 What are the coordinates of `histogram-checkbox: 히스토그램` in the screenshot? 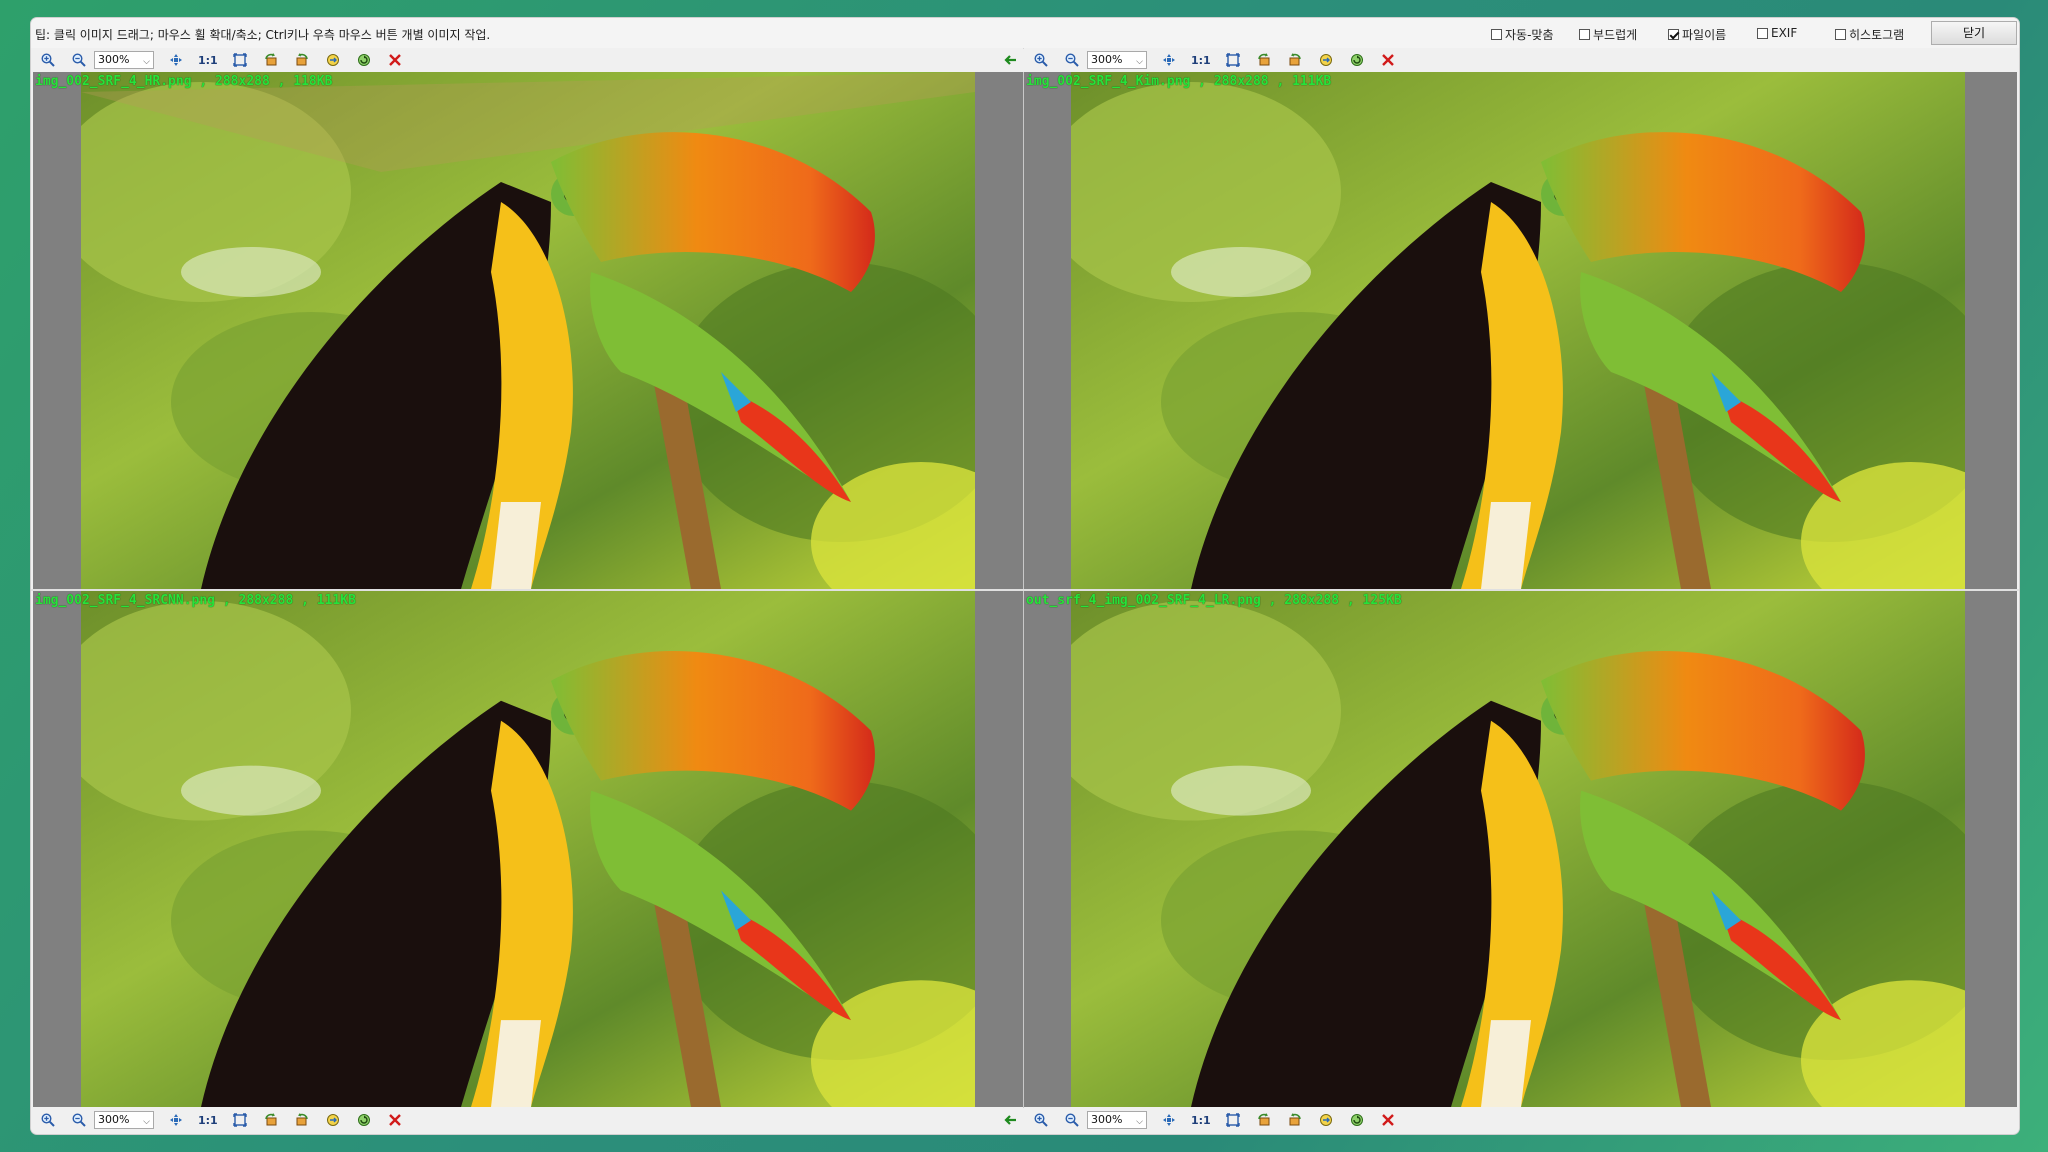 It's located at (1869, 34).